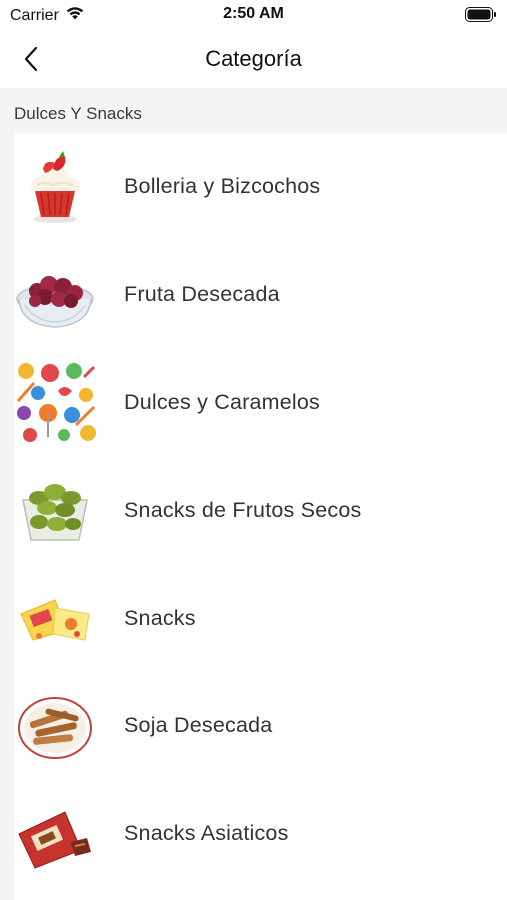  Describe the element at coordinates (198, 725) in the screenshot. I see `category-label: Soja Desecada` at that location.